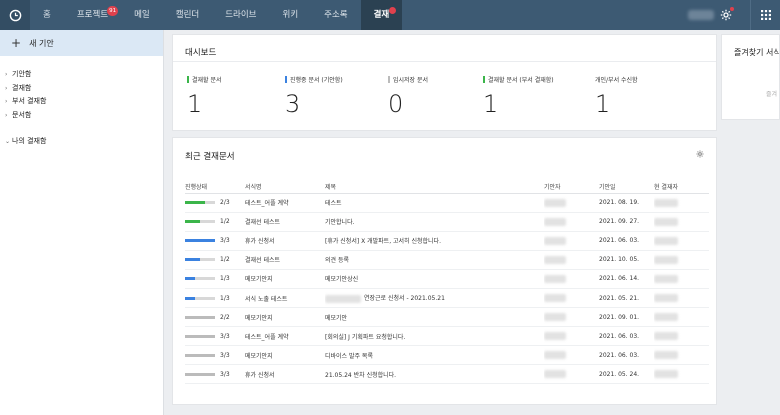 This screenshot has height=415, width=780. Describe the element at coordinates (434, 317) in the screenshot. I see `doc-title-cell: 메모기안` at that location.